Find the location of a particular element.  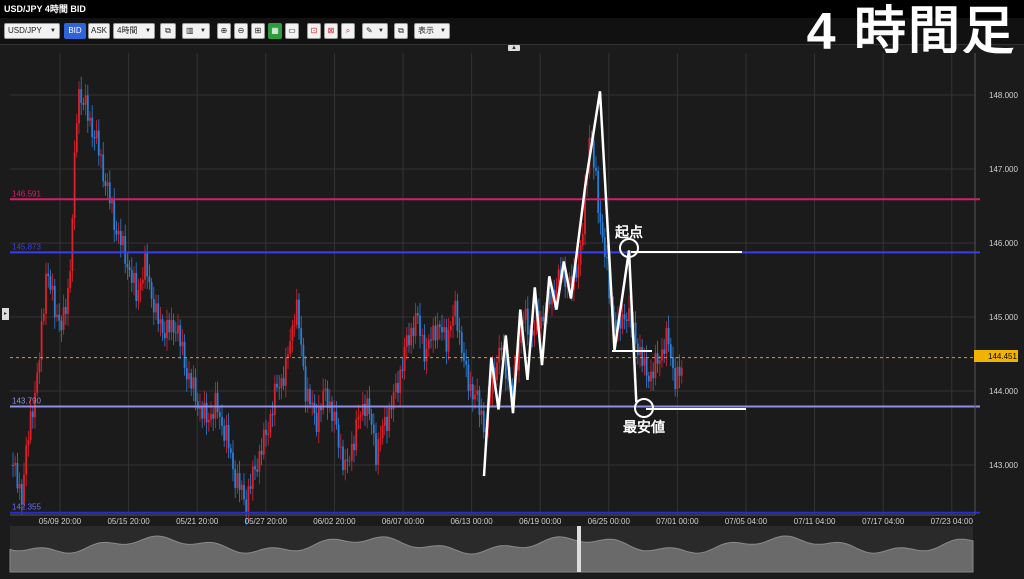

window-icon: ▭ is located at coordinates (292, 31).